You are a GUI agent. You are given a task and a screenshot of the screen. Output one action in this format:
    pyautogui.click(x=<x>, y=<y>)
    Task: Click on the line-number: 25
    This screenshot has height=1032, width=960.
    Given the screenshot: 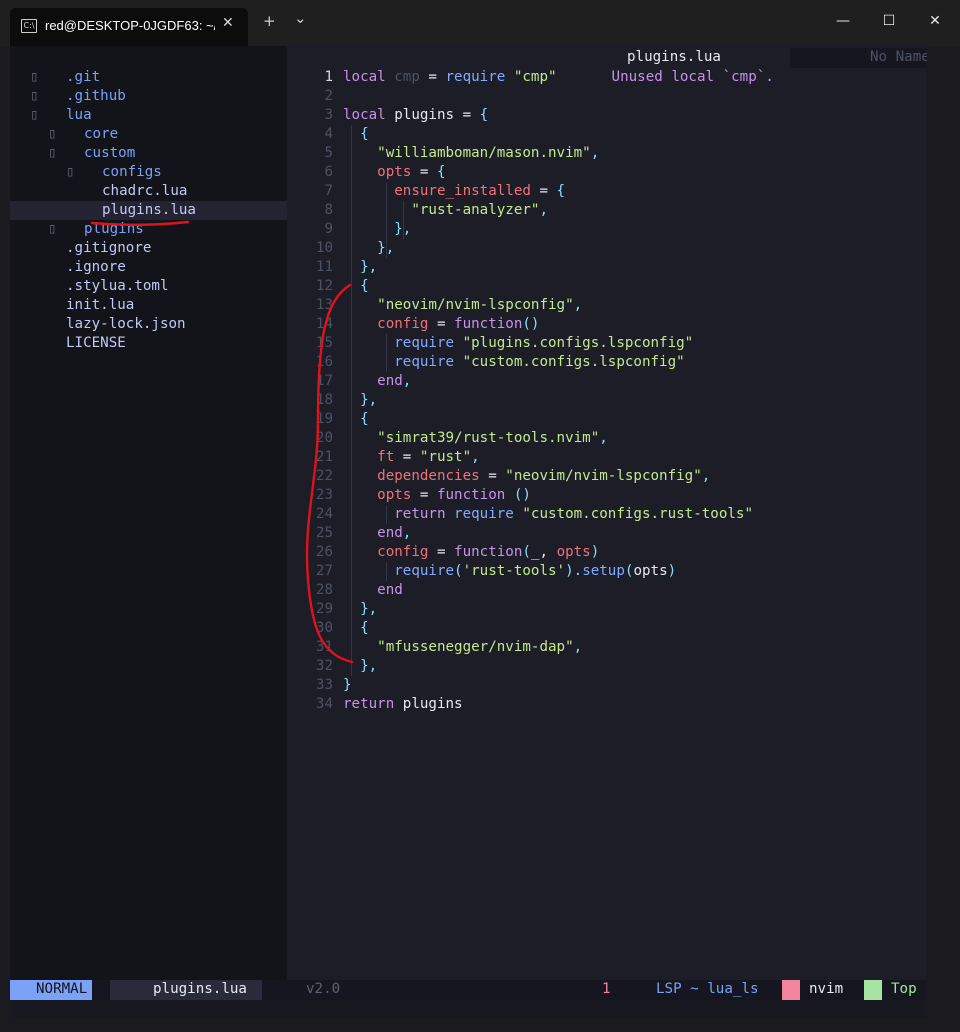 What is the action you would take?
    pyautogui.click(x=324, y=533)
    